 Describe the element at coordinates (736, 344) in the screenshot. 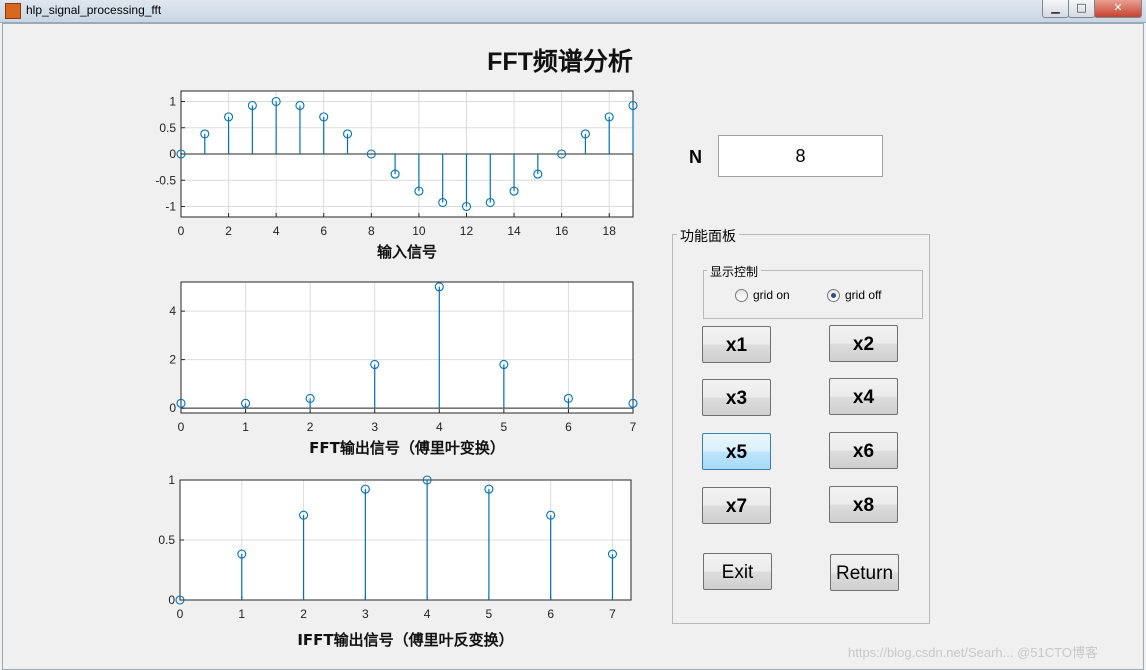

I see `x1-button: x1` at that location.